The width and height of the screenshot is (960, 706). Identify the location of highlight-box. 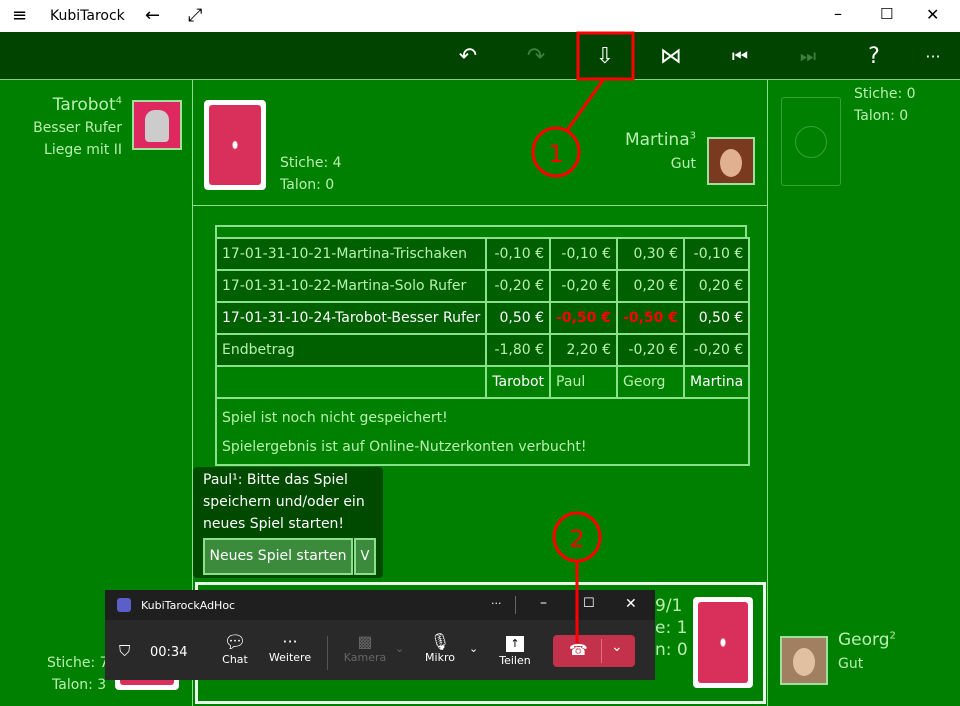
(605, 56).